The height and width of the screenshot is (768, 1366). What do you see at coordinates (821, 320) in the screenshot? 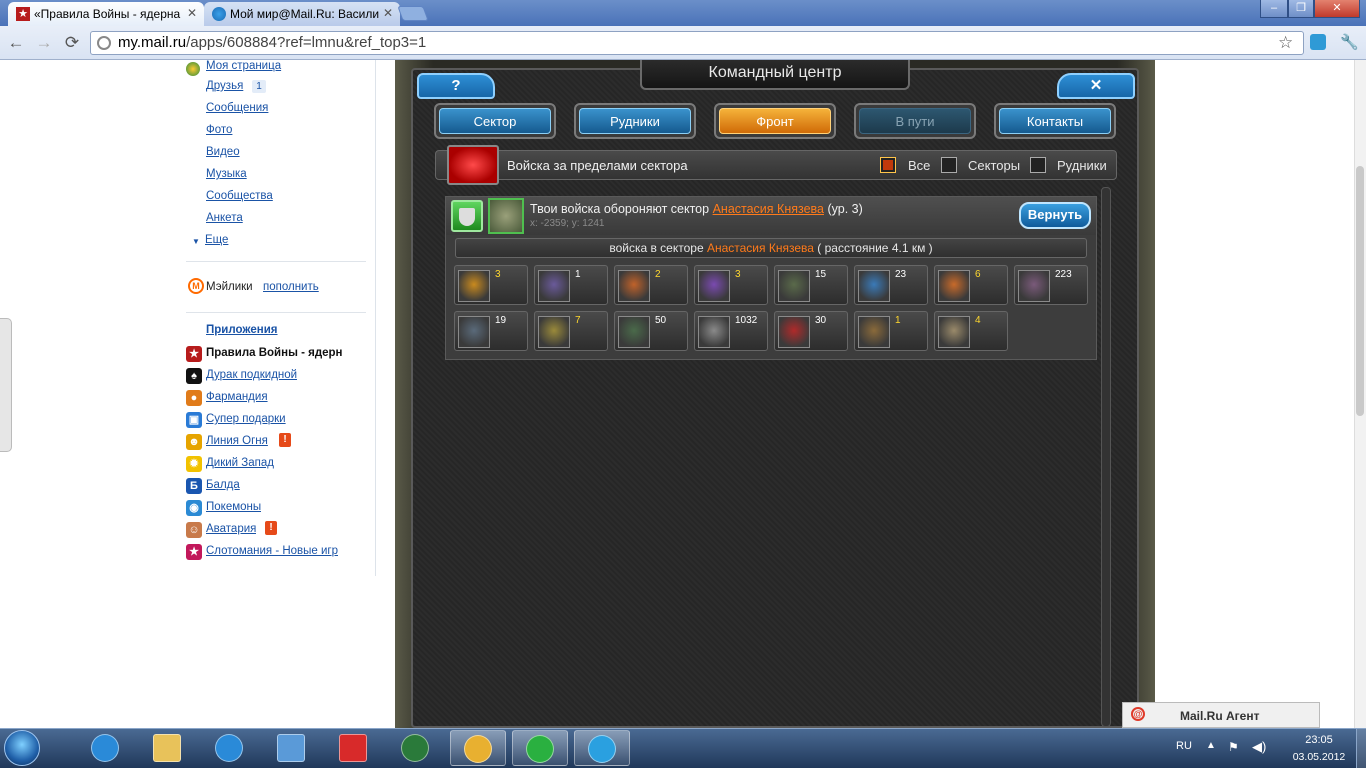
I see `unit-count: 30` at bounding box center [821, 320].